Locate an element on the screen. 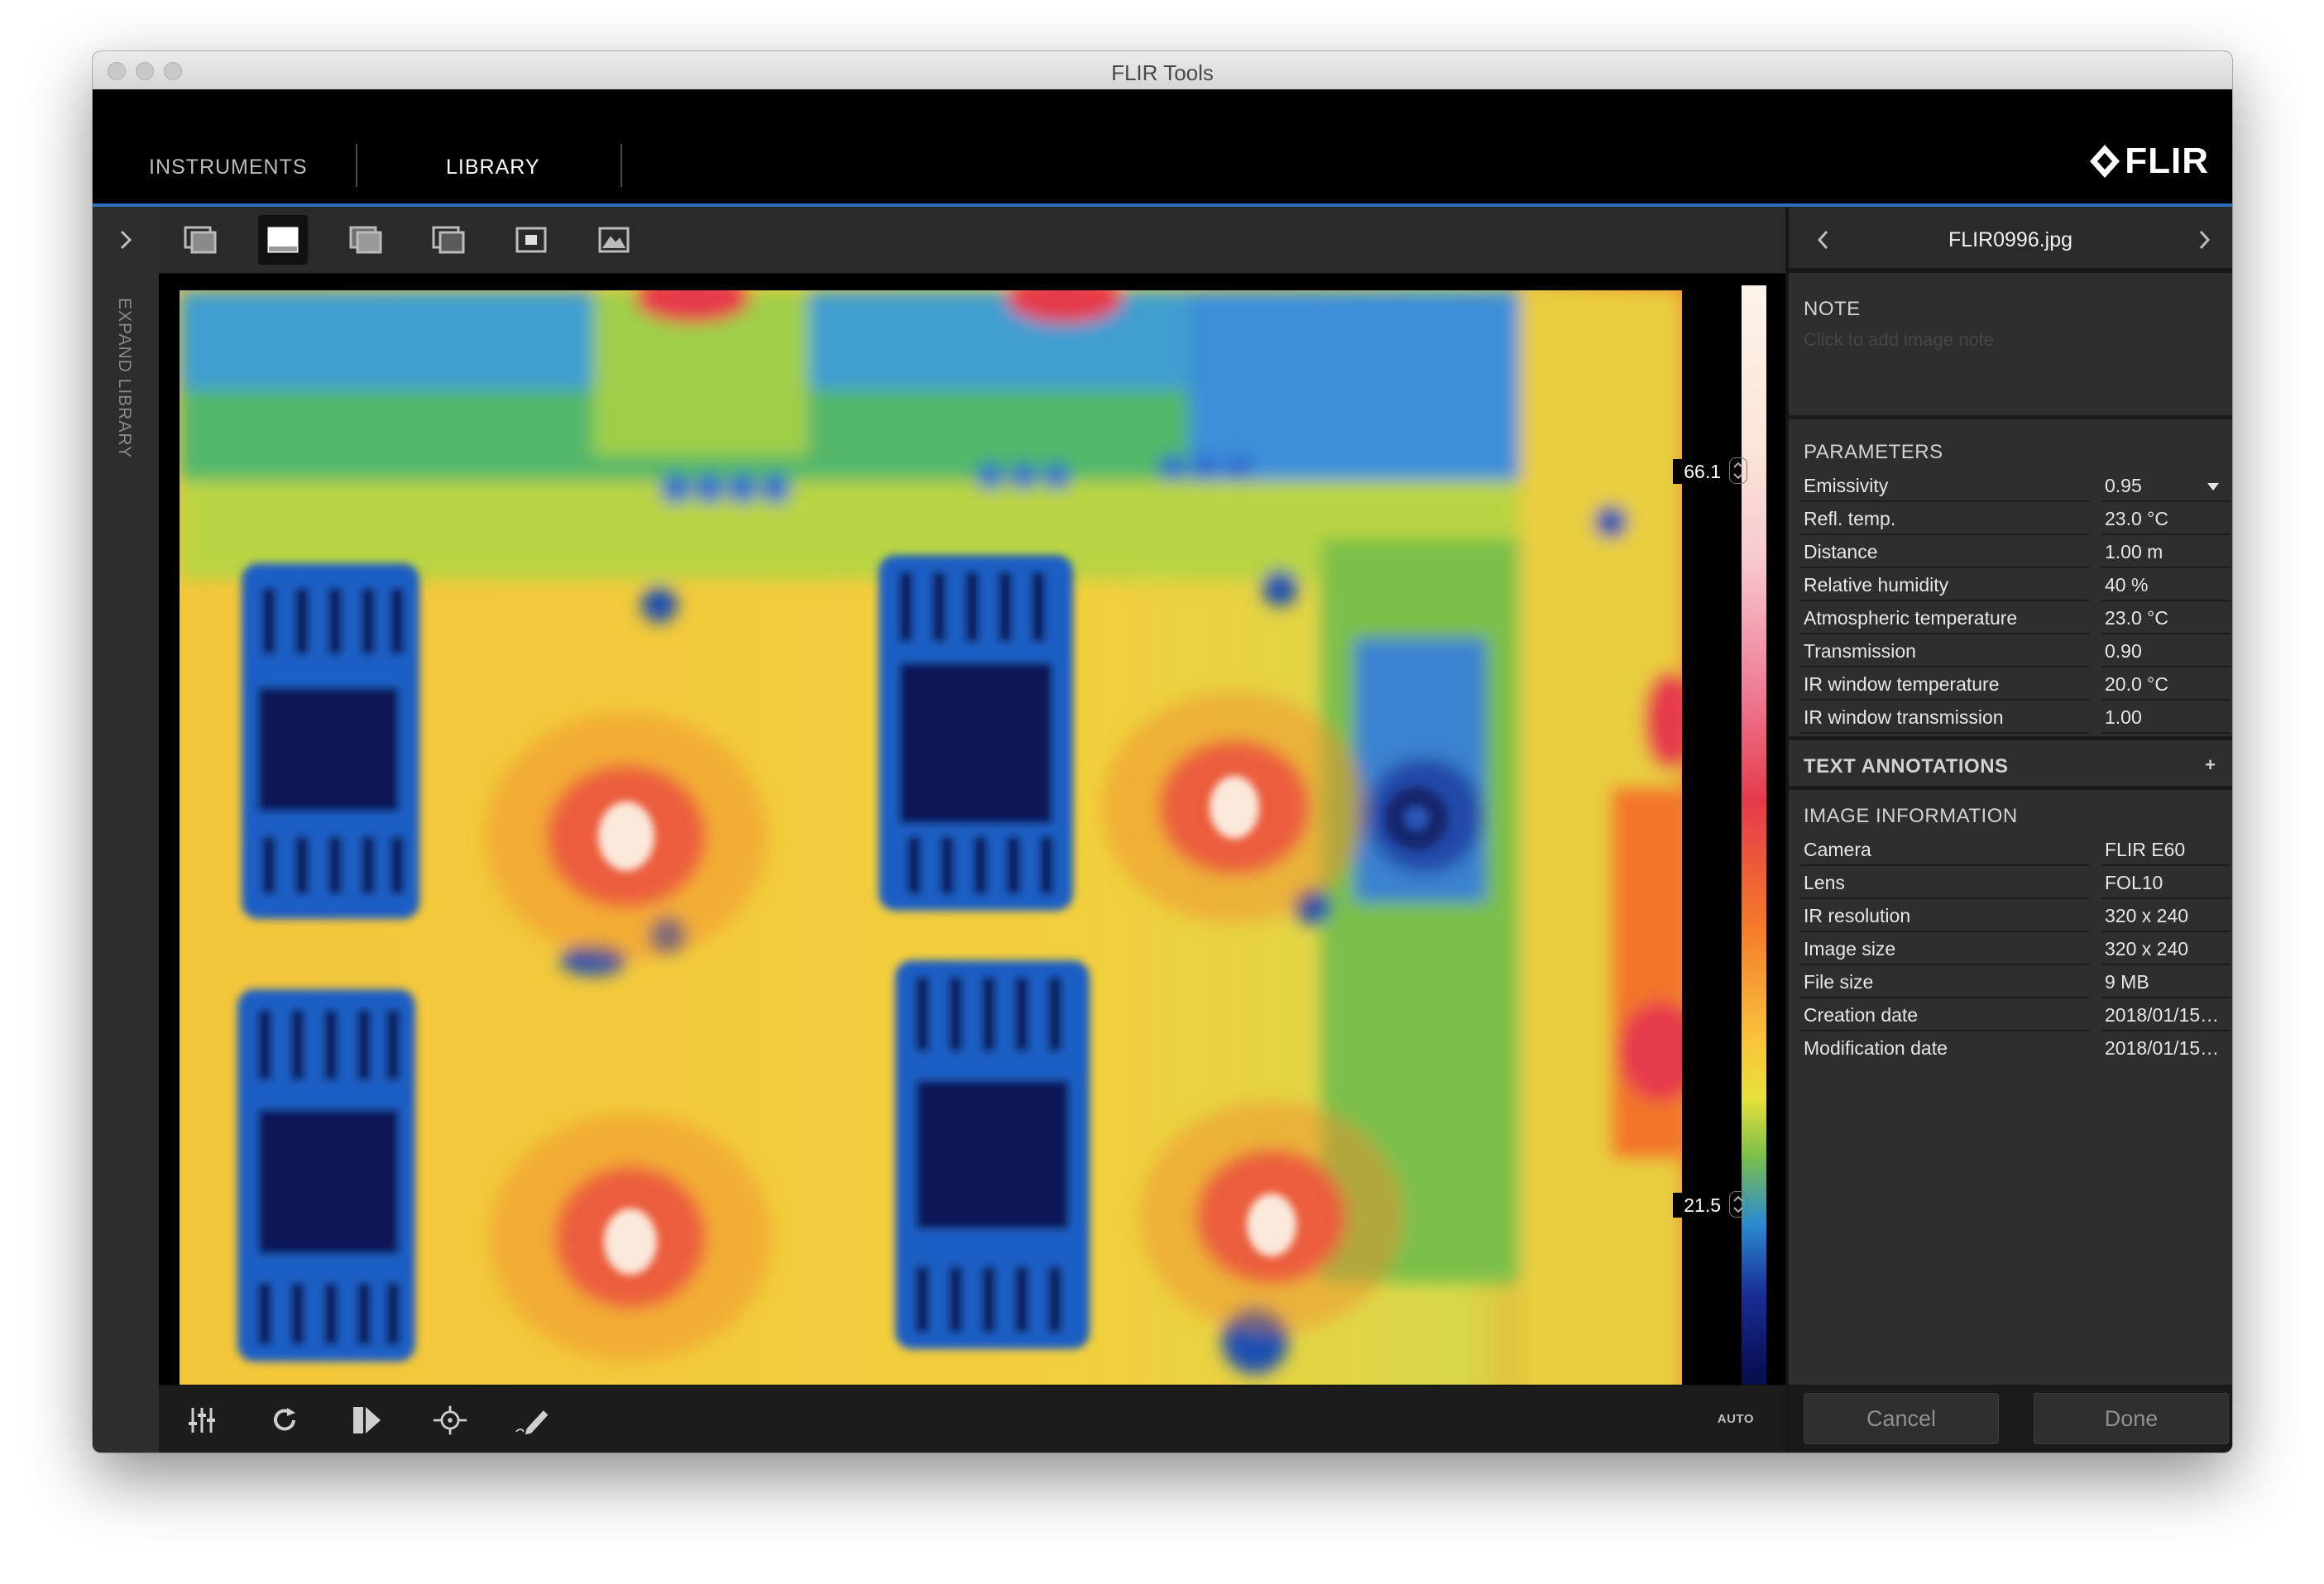  fusion-picture-in-picture-icon is located at coordinates (200, 240).